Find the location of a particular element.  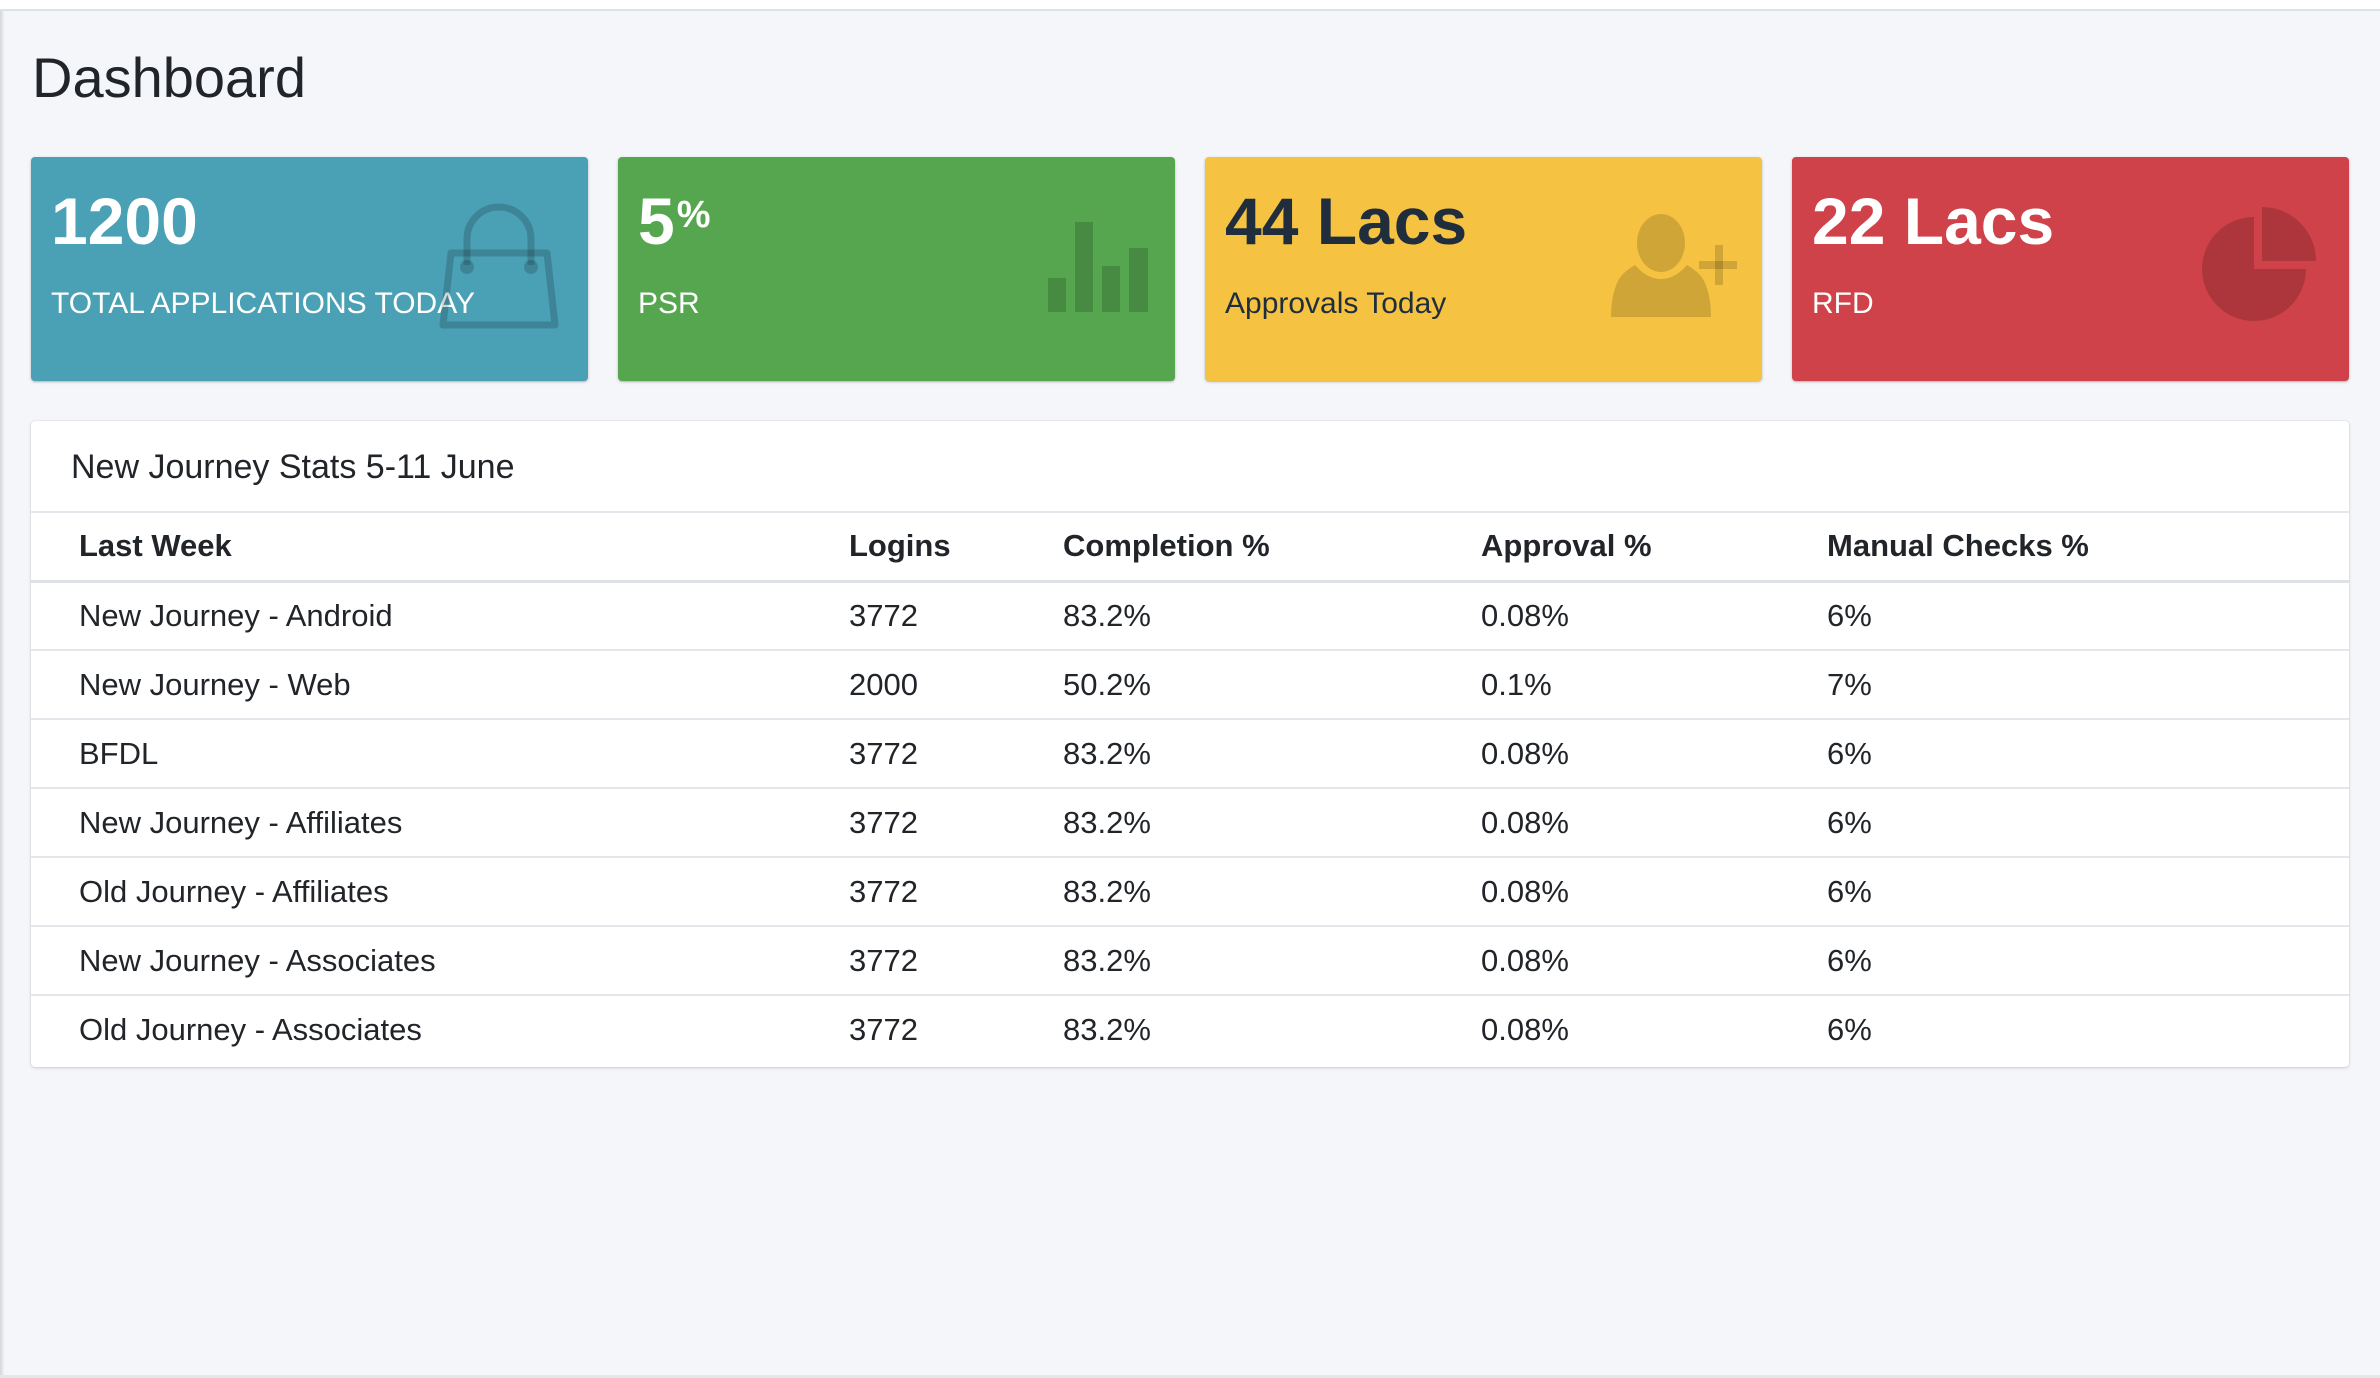

column-header-last-week: Last Week is located at coordinates (416, 548).